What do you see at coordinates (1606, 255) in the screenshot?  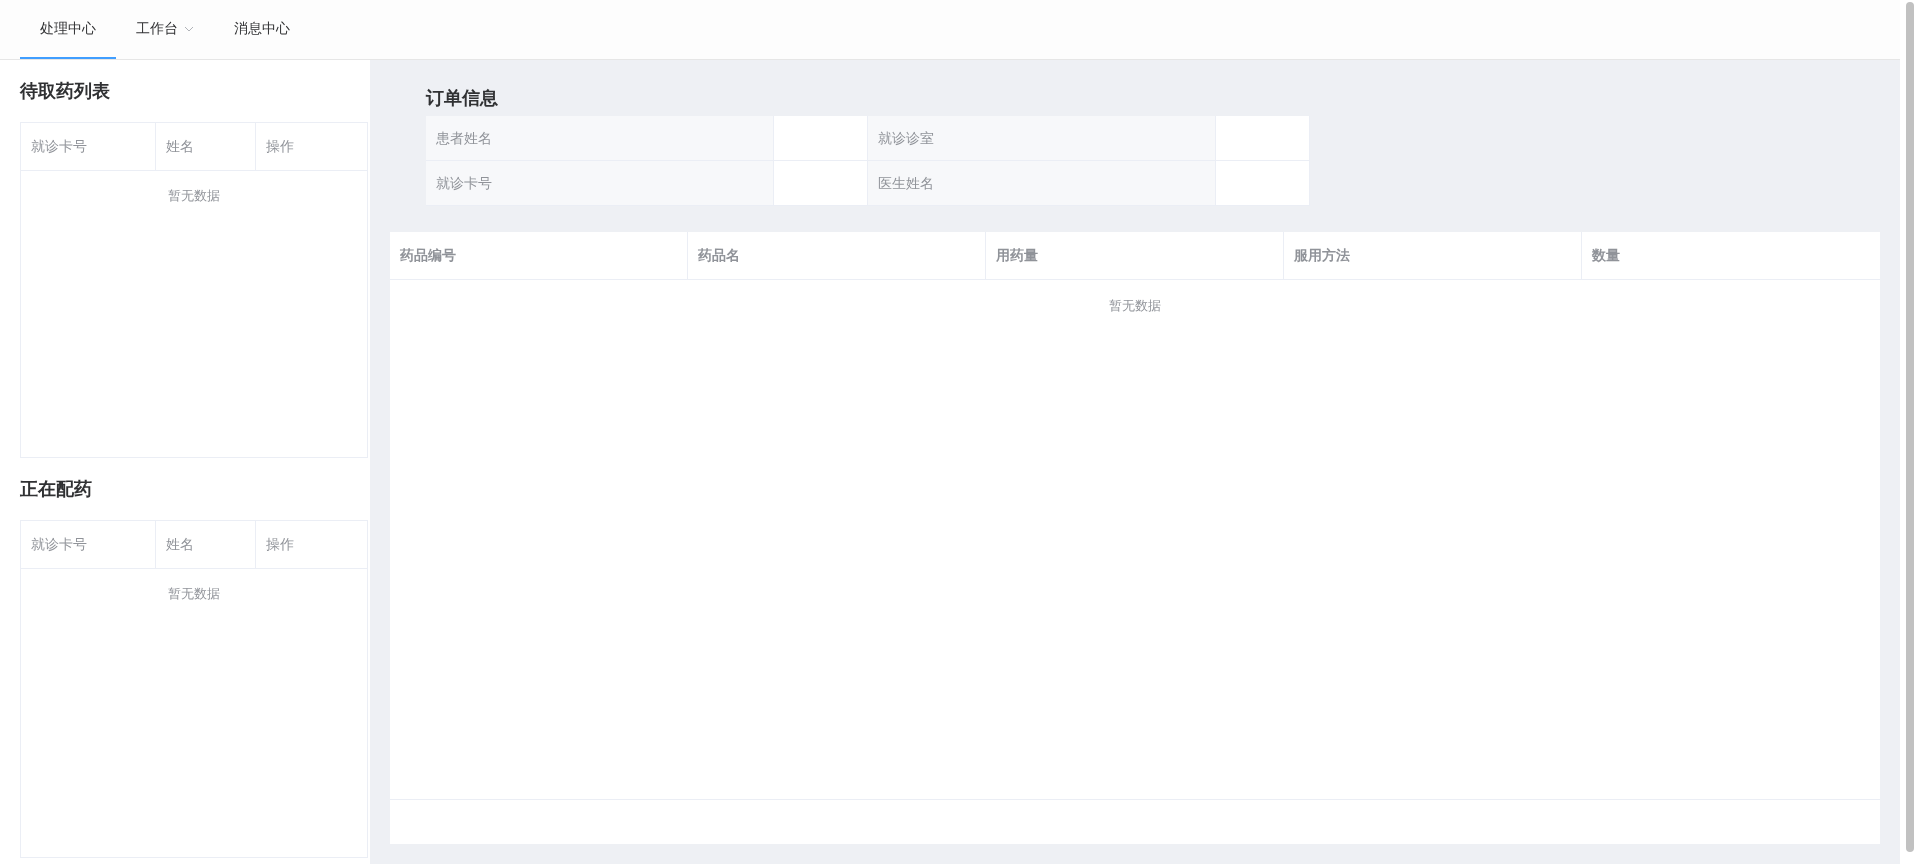 I see `column-header: 数量` at bounding box center [1606, 255].